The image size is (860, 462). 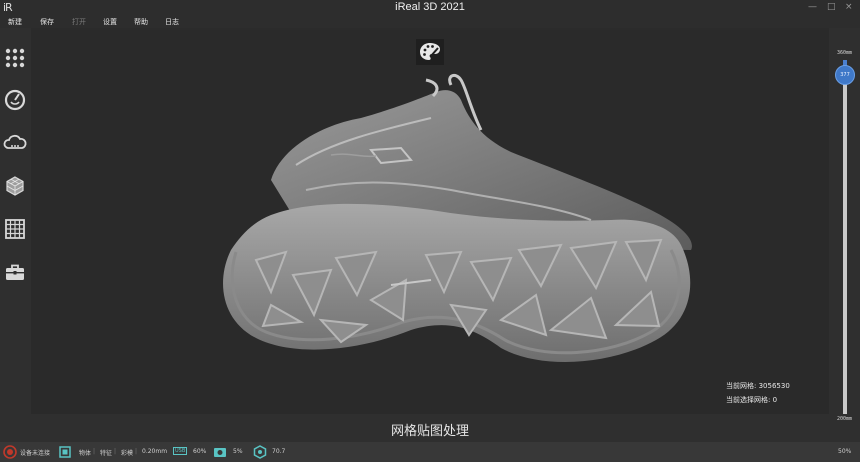 I want to click on menu-save: 保存, so click(x=47, y=22).